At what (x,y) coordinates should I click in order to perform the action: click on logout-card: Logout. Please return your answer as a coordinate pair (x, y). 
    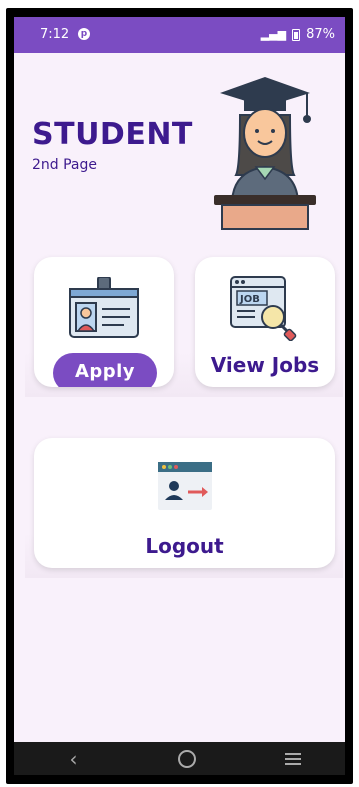
    Looking at the image, I should click on (184, 503).